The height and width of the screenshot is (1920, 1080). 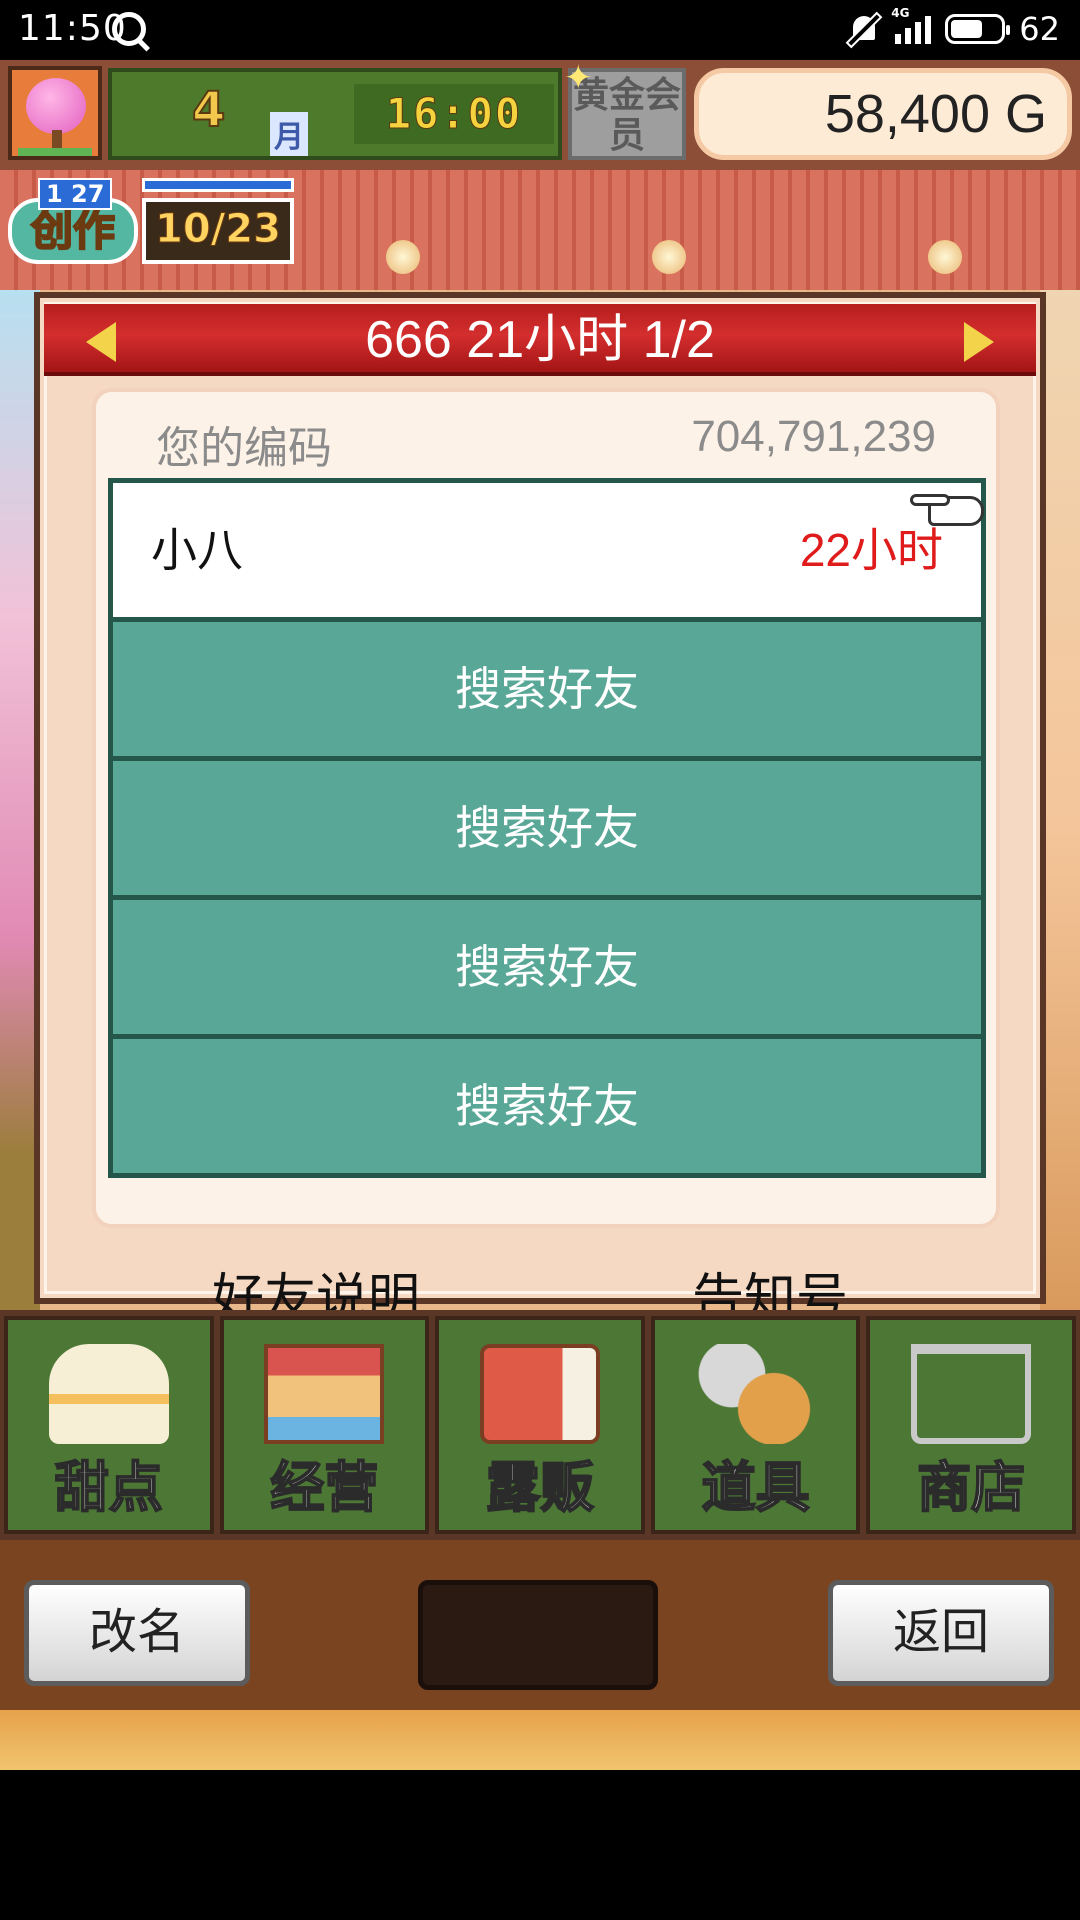 What do you see at coordinates (218, 231) in the screenshot?
I see `create-count: 10/23` at bounding box center [218, 231].